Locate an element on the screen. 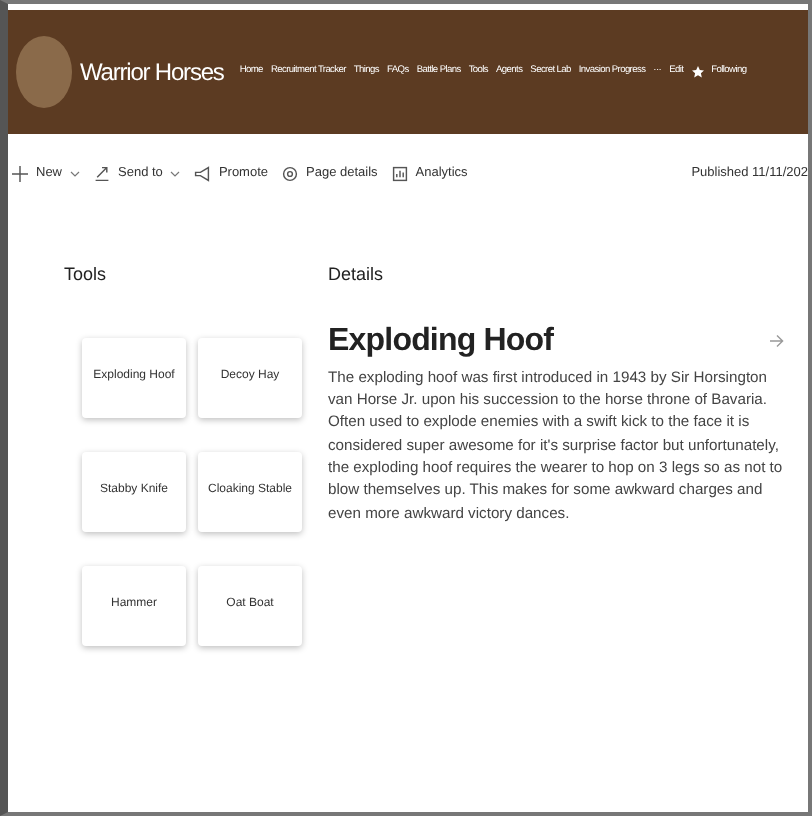 The width and height of the screenshot is (812, 816). plus-icon is located at coordinates (20, 174).